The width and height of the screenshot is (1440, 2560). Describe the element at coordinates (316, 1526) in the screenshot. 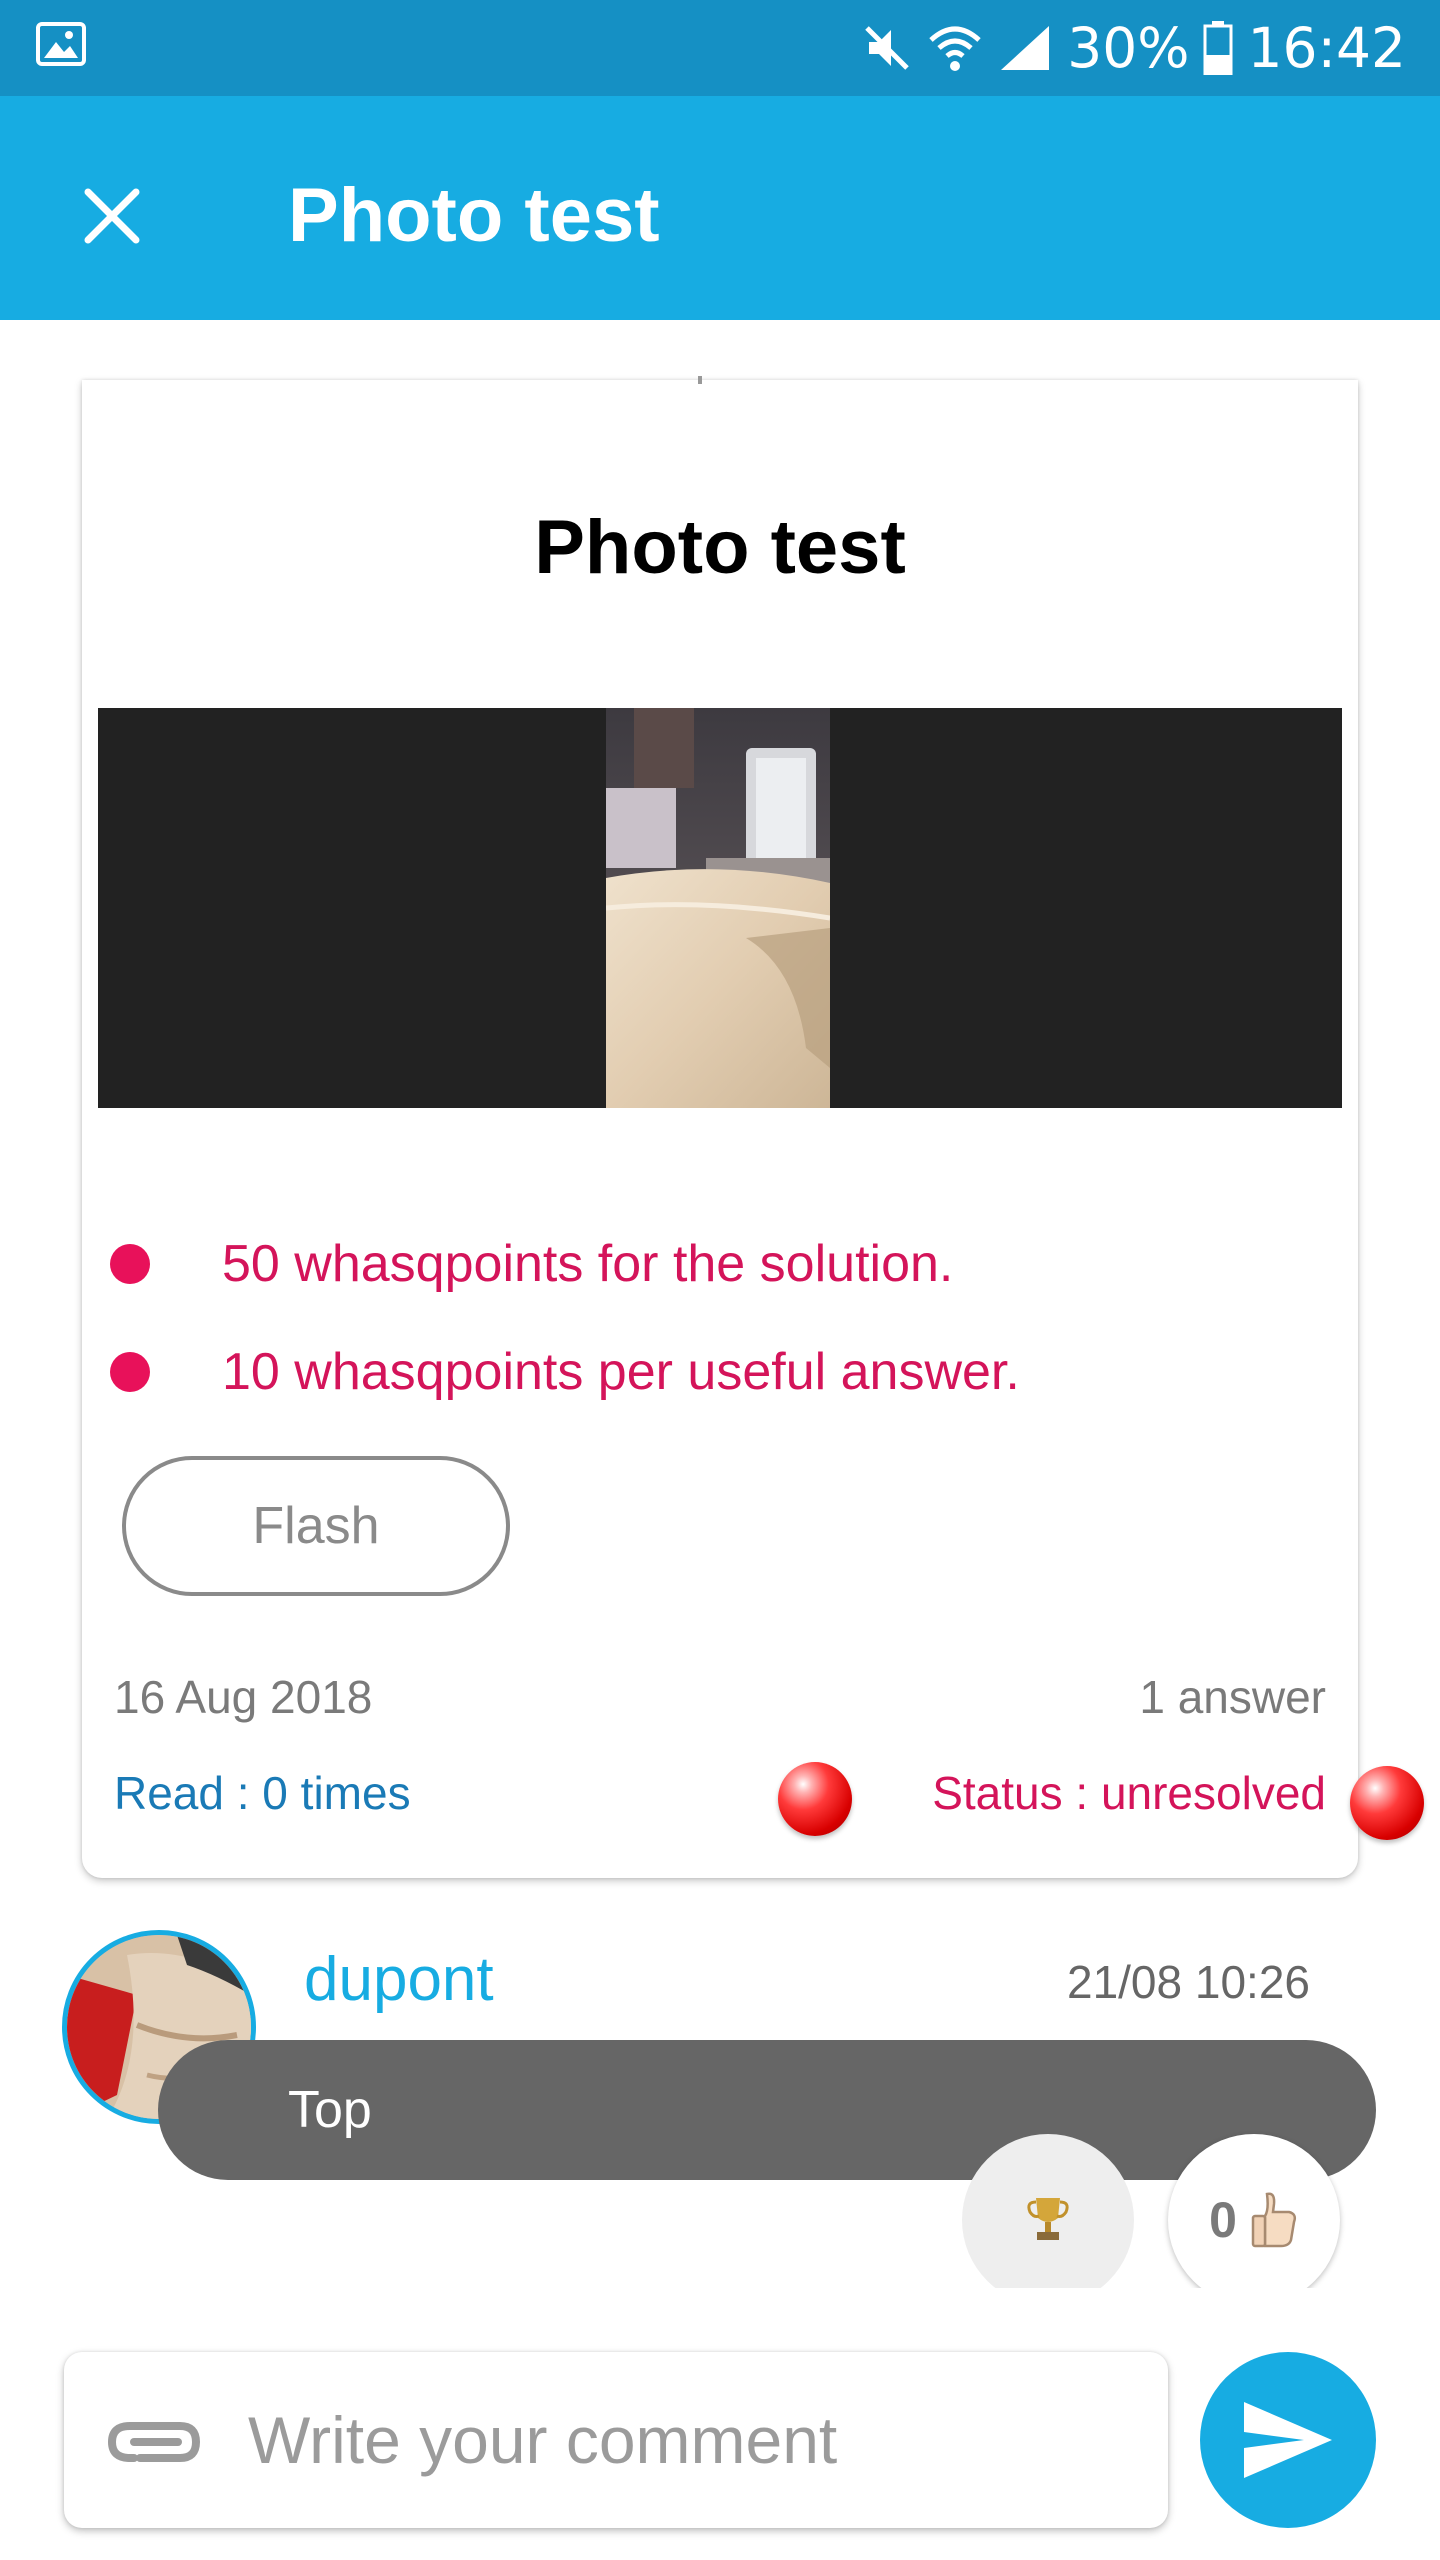

I see `flash-button: Flash` at that location.